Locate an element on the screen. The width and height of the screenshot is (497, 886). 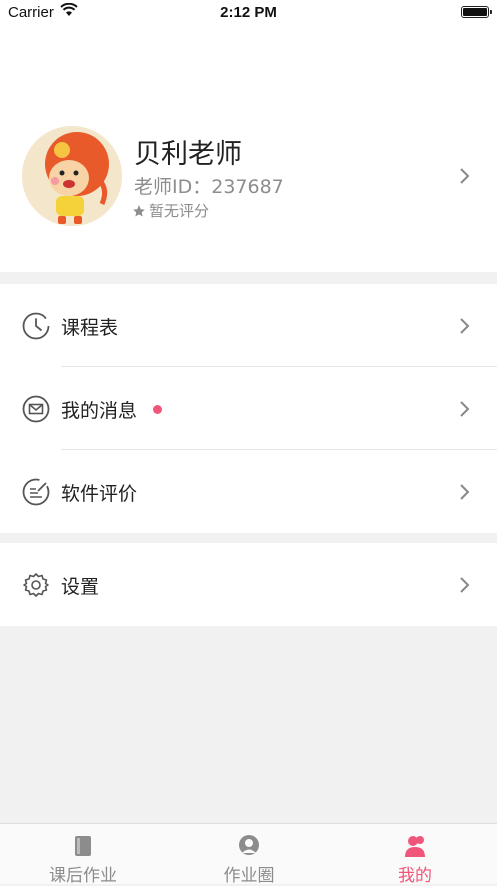
tab-homework: 课后作业 is located at coordinates (83, 855).